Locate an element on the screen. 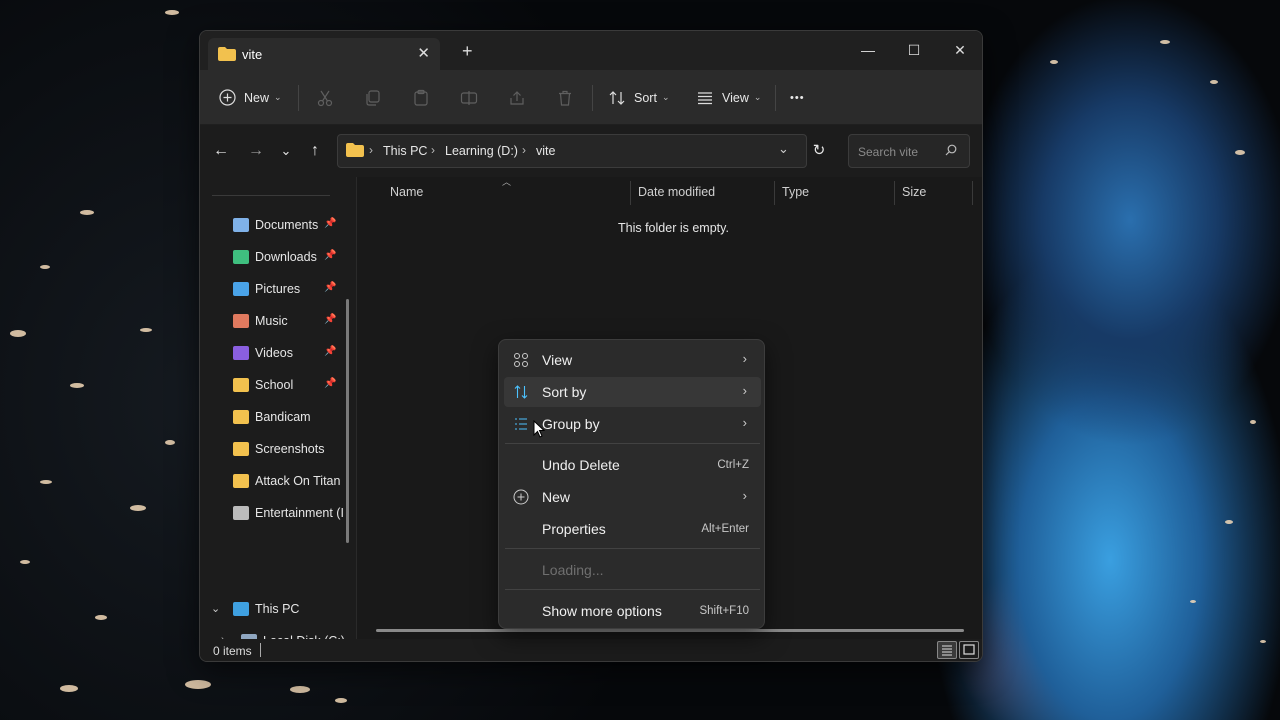  horizontal-scrollbar is located at coordinates (670, 630).